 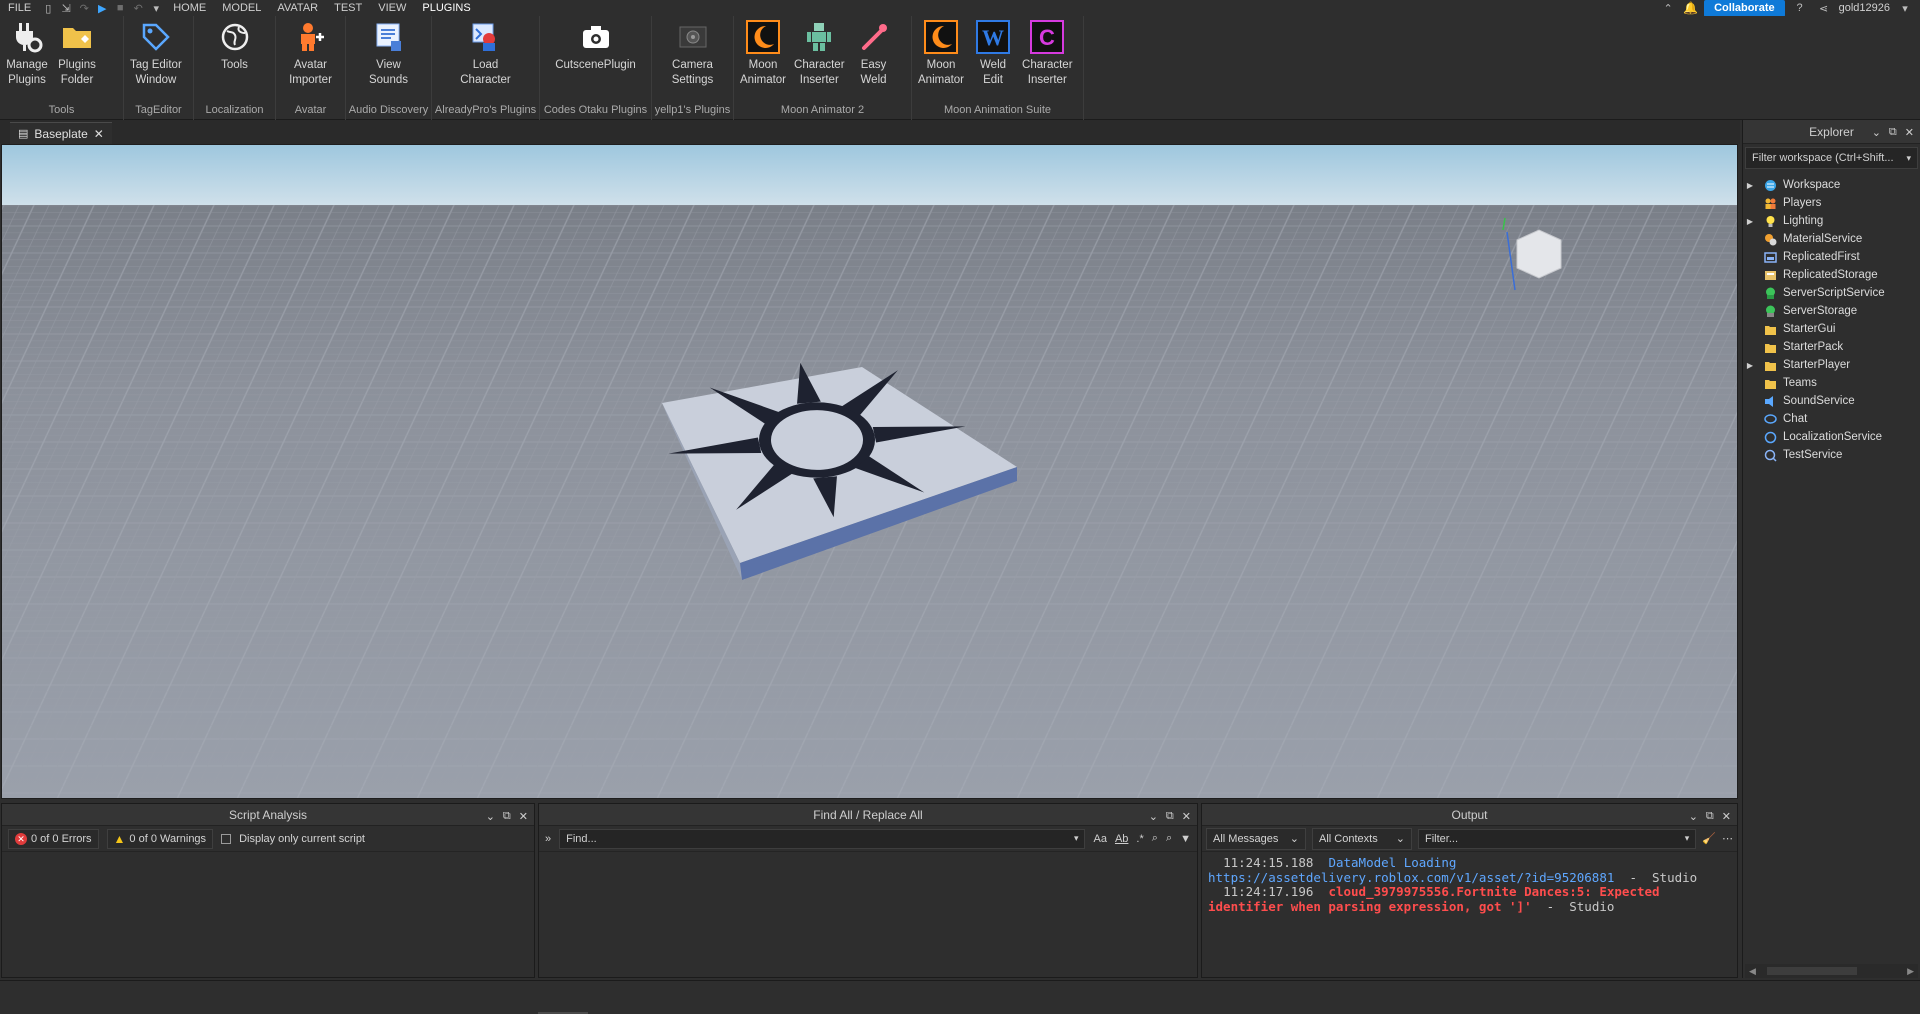 I want to click on share-icon: ⋖, so click(x=1824, y=8).